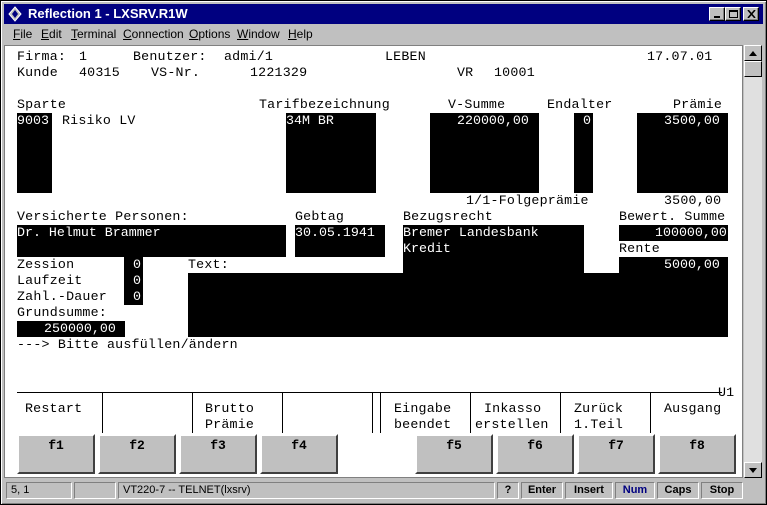 Image resolution: width=767 pixels, height=505 pixels. What do you see at coordinates (39, 490) in the screenshot?
I see `cursor-position: 5, 1` at bounding box center [39, 490].